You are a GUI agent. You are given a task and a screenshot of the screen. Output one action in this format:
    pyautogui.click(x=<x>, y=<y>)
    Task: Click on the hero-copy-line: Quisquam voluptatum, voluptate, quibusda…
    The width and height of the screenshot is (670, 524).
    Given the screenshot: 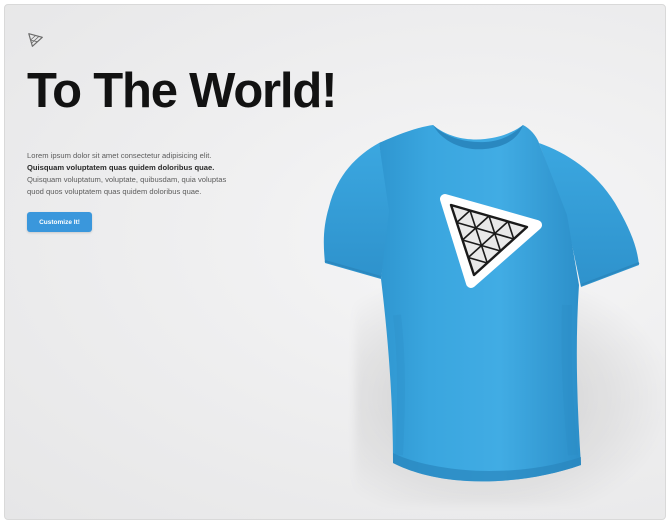 What is the action you would take?
    pyautogui.click(x=127, y=179)
    